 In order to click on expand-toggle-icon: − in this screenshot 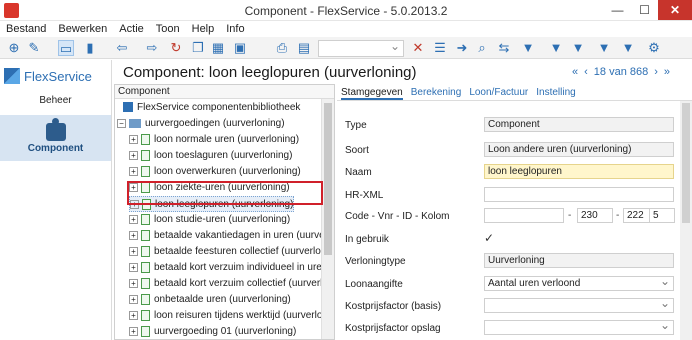, I will do `click(121, 123)`.